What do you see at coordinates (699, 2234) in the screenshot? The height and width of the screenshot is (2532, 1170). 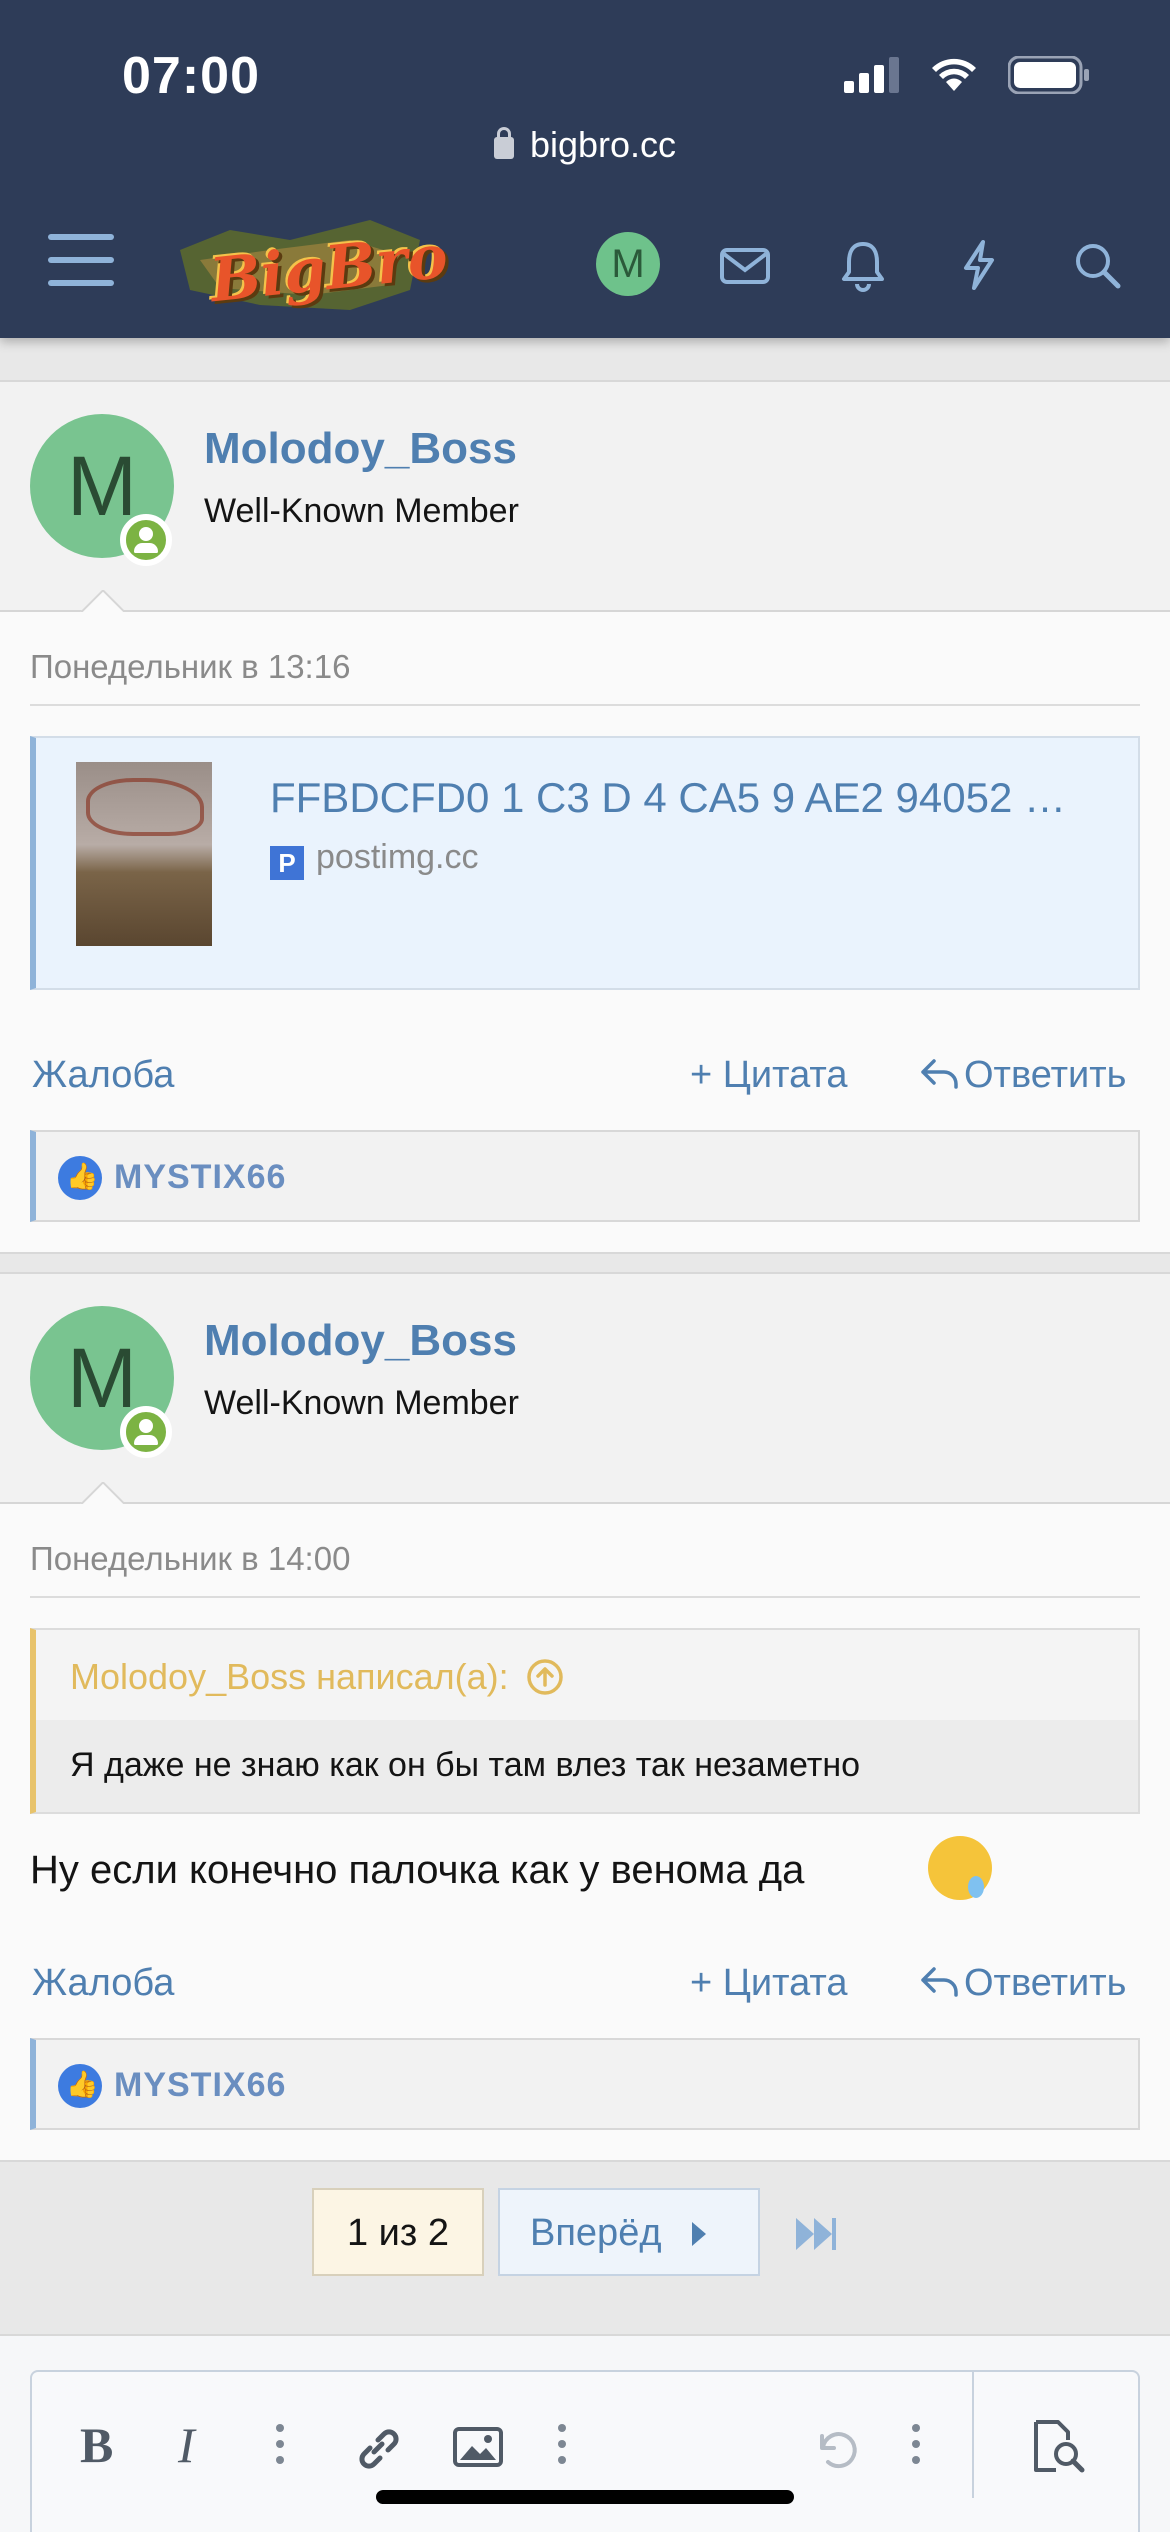 I see `chevron-right-icon` at bounding box center [699, 2234].